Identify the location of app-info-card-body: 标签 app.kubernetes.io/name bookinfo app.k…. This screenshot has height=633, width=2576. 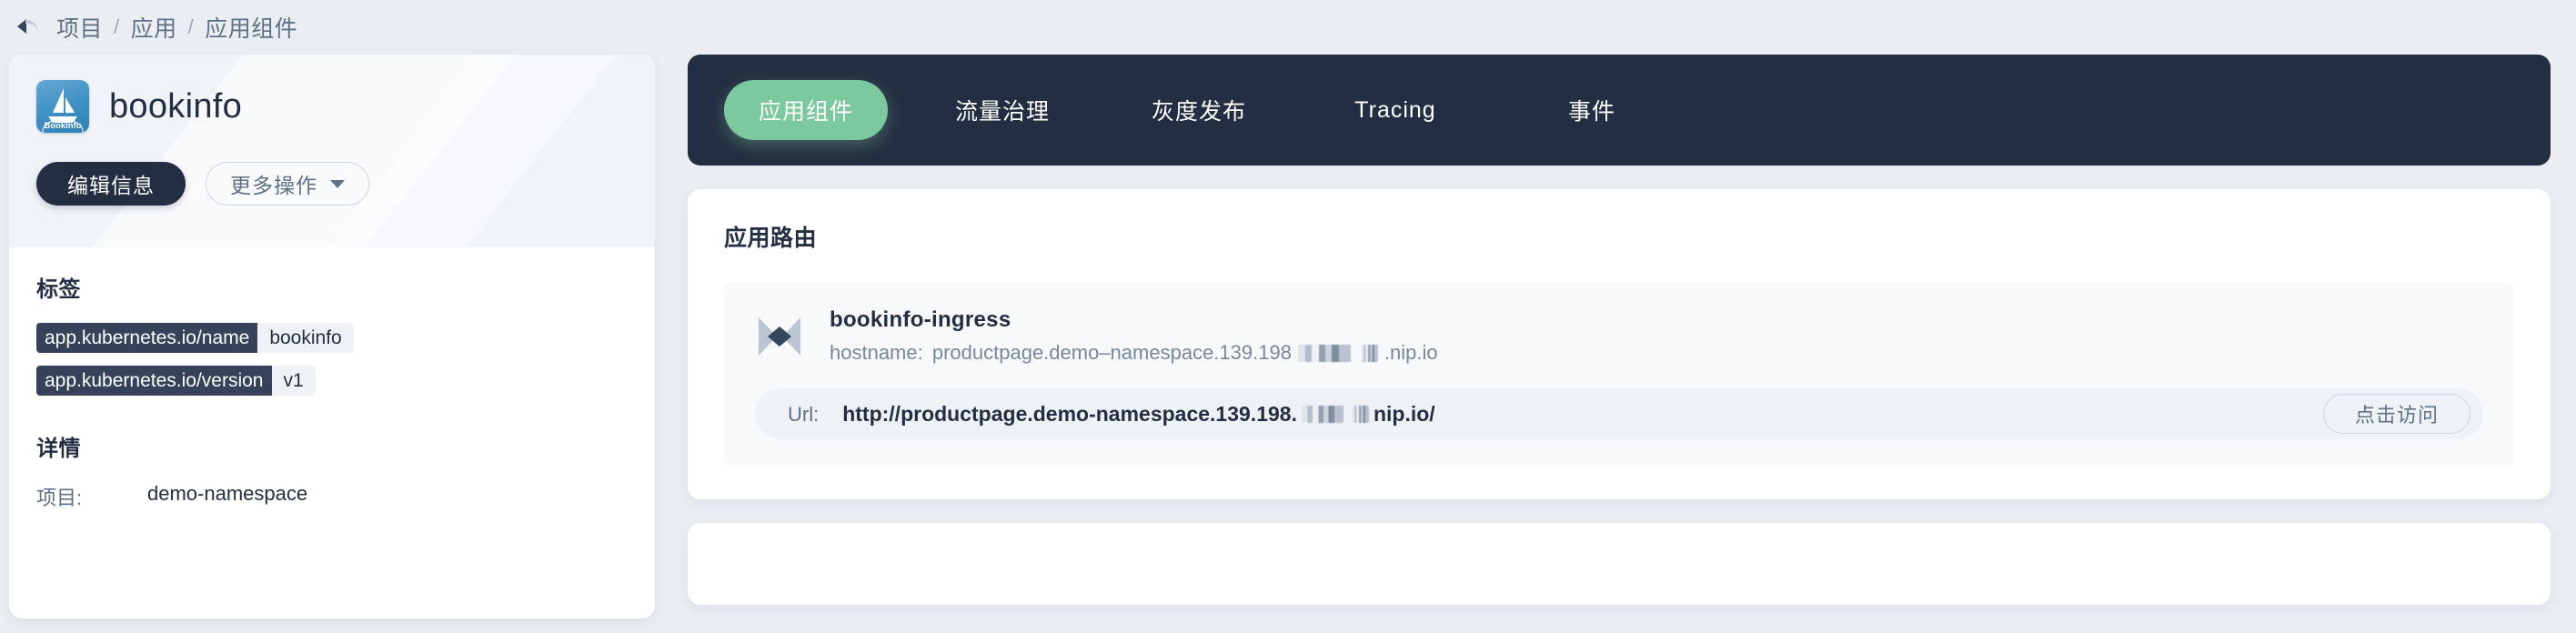
(332, 379).